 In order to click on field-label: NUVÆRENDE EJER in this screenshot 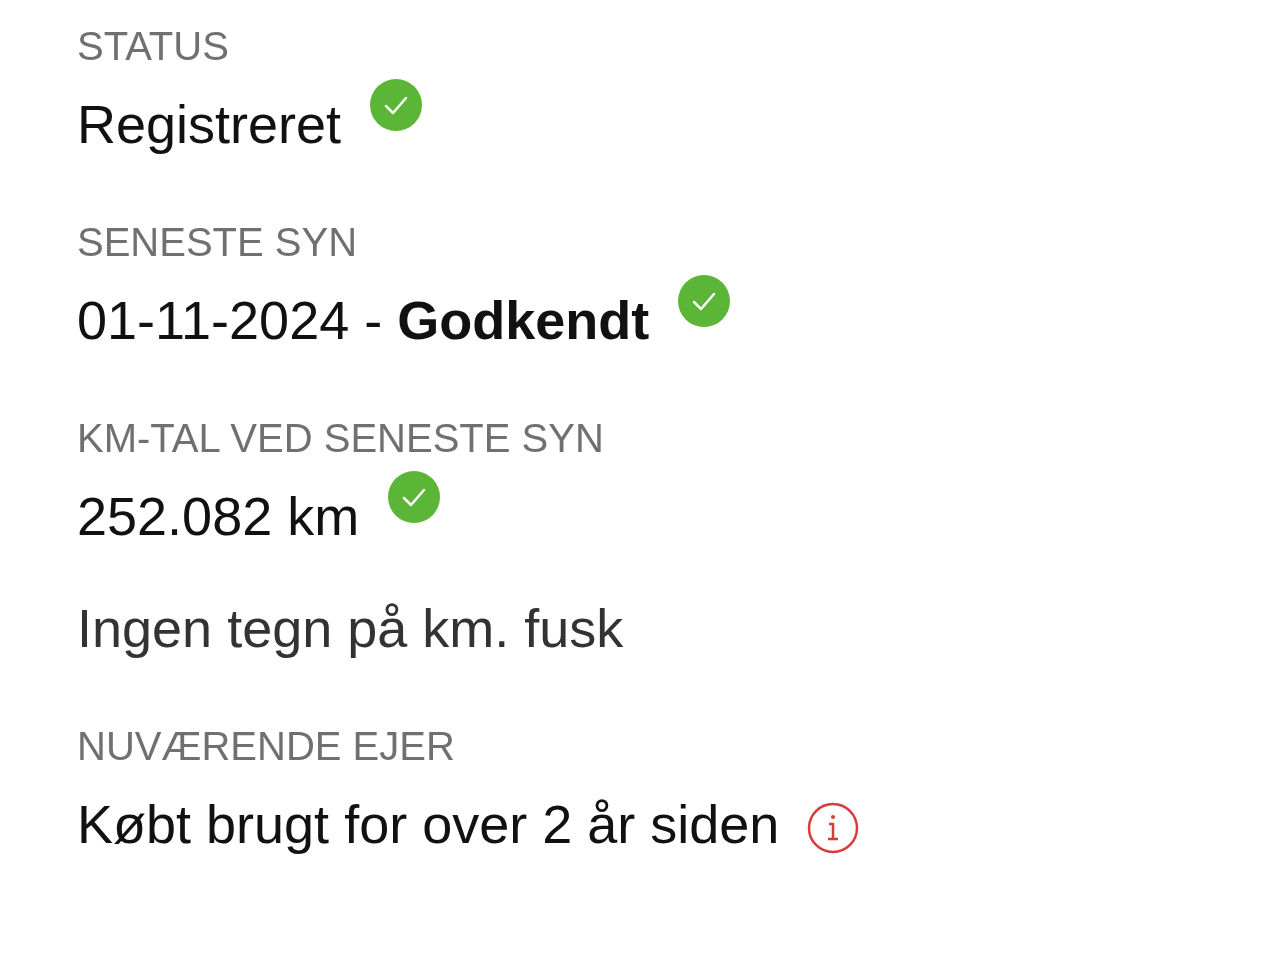, I will do `click(266, 746)`.